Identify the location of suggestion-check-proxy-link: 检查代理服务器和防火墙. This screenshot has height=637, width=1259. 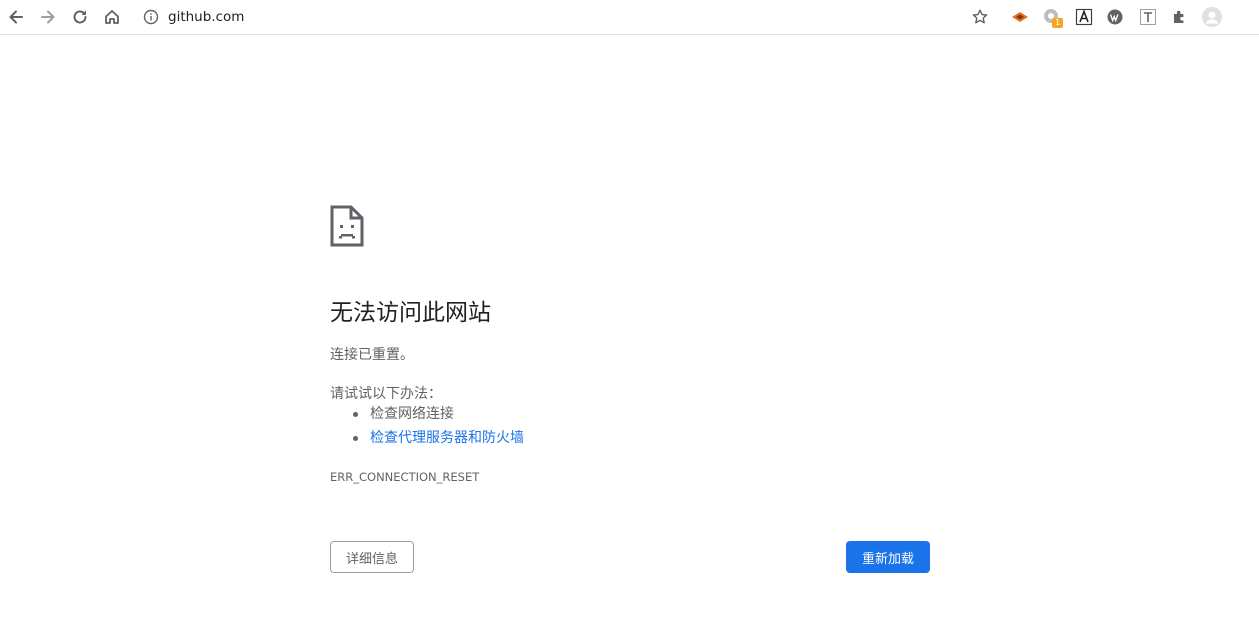
(438, 438).